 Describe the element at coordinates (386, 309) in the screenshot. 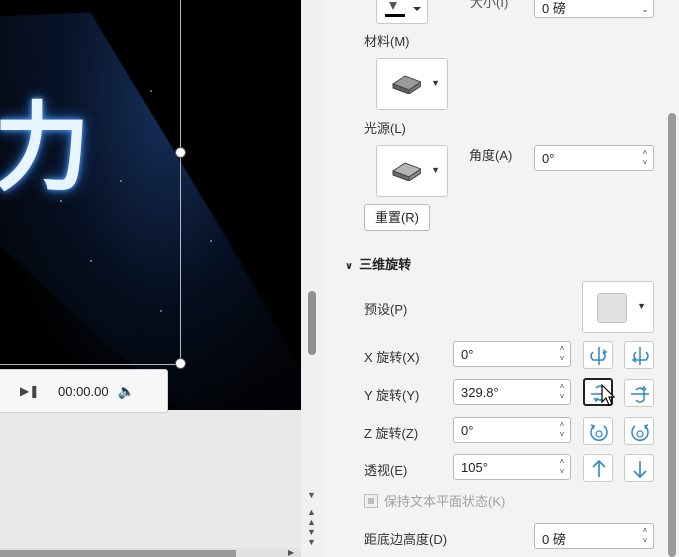

I see `preset-label: 预设(P)` at that location.